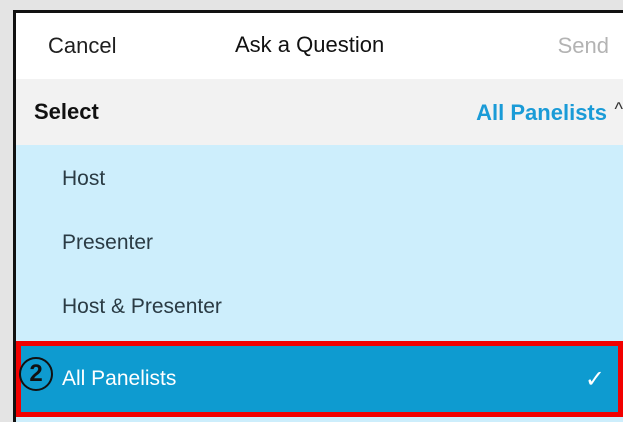 The width and height of the screenshot is (623, 422). I want to click on option-label: Host & Presenter, so click(142, 306).